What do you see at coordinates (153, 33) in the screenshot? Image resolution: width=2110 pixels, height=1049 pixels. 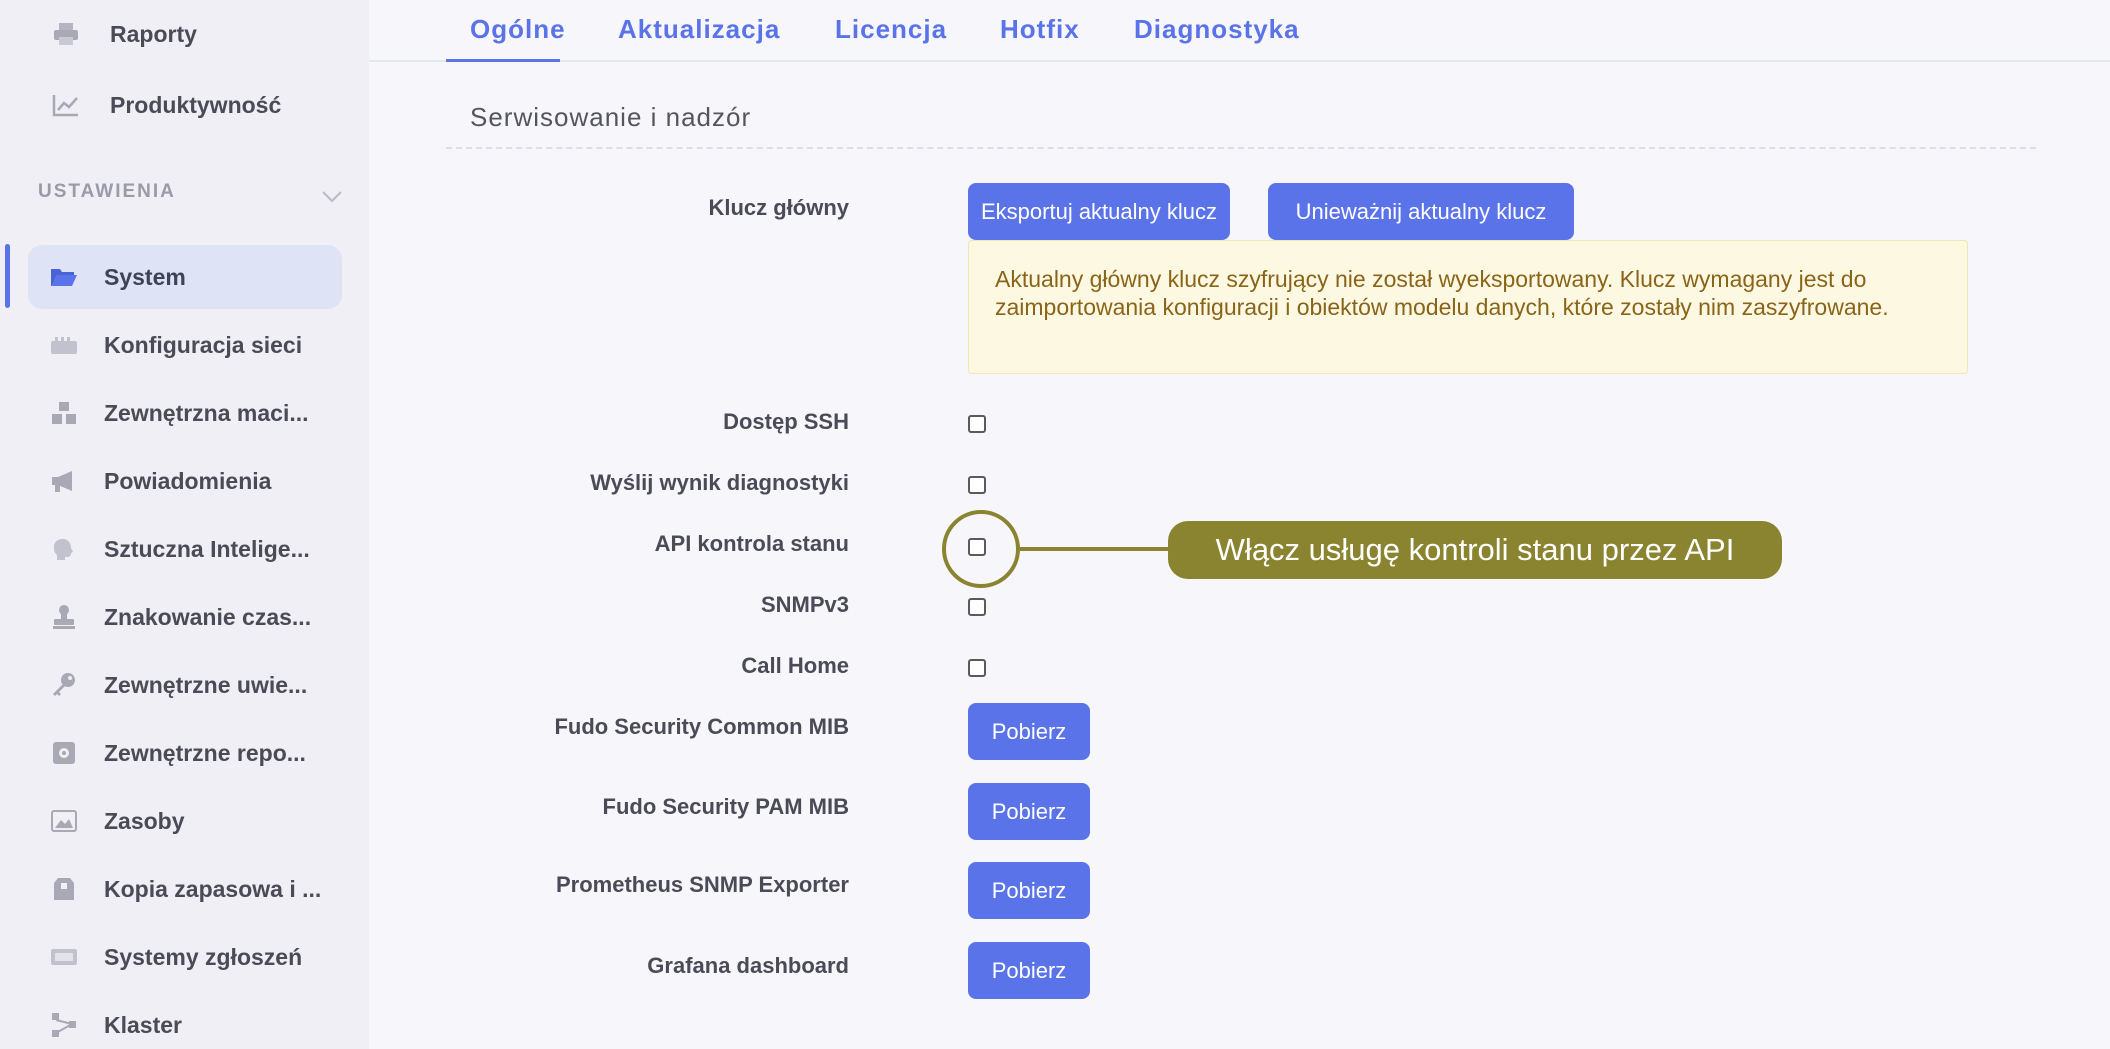 I see `sidebar-item-label: Raporty` at bounding box center [153, 33].